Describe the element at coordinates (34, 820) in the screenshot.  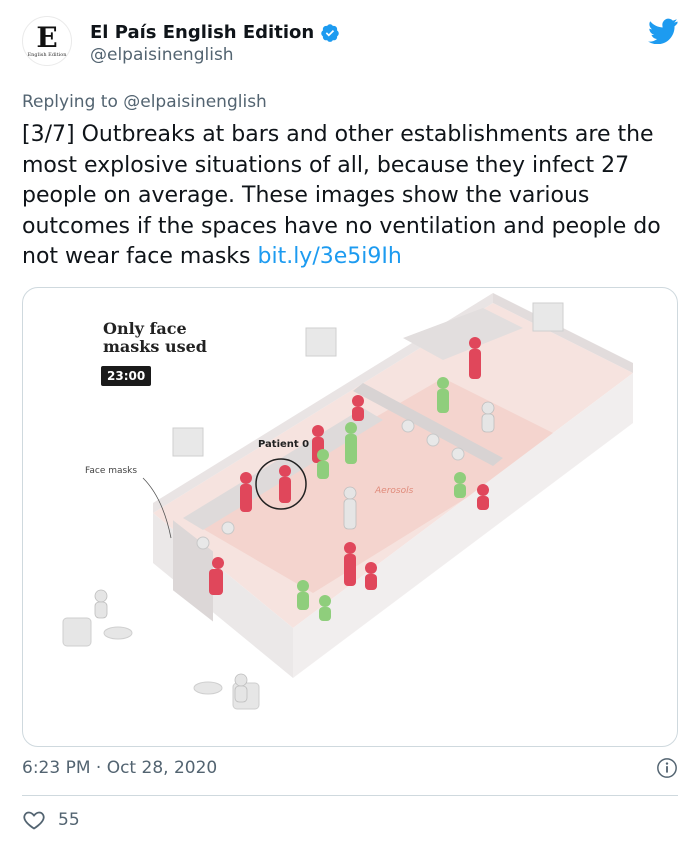
I see `heart-icon` at that location.